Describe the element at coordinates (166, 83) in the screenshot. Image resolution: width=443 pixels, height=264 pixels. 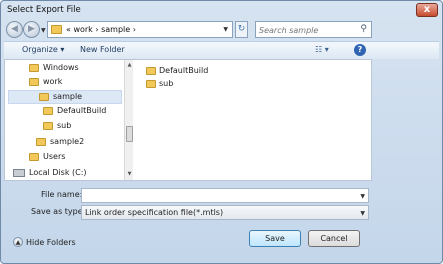
I see `list-item-label: sub` at that location.